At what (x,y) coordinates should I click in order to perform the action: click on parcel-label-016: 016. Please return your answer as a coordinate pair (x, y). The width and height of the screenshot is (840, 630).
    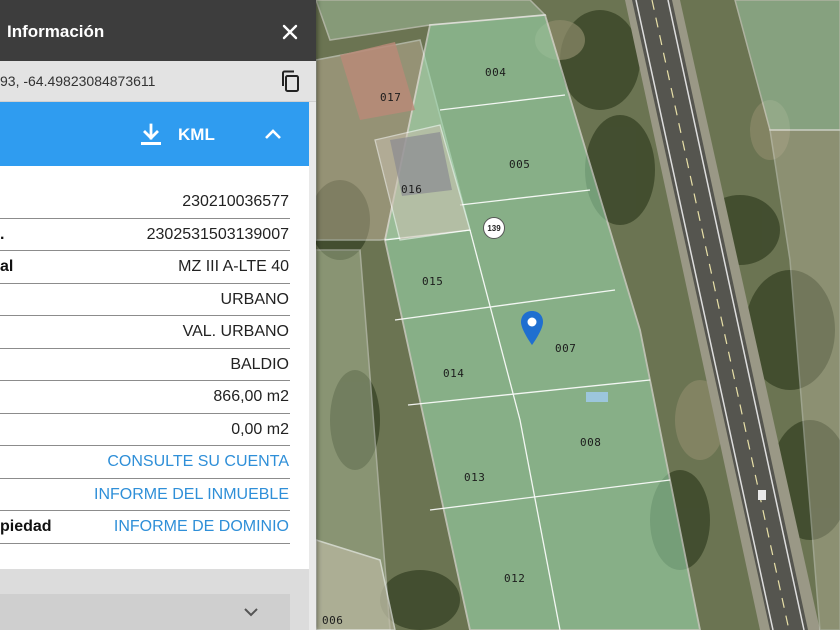
    Looking at the image, I should click on (412, 189).